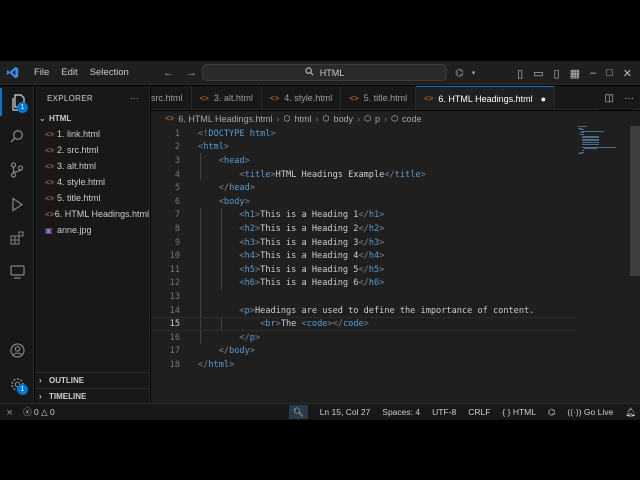 This screenshot has width=640, height=480. I want to click on html-file-icon: <>, so click(170, 118).